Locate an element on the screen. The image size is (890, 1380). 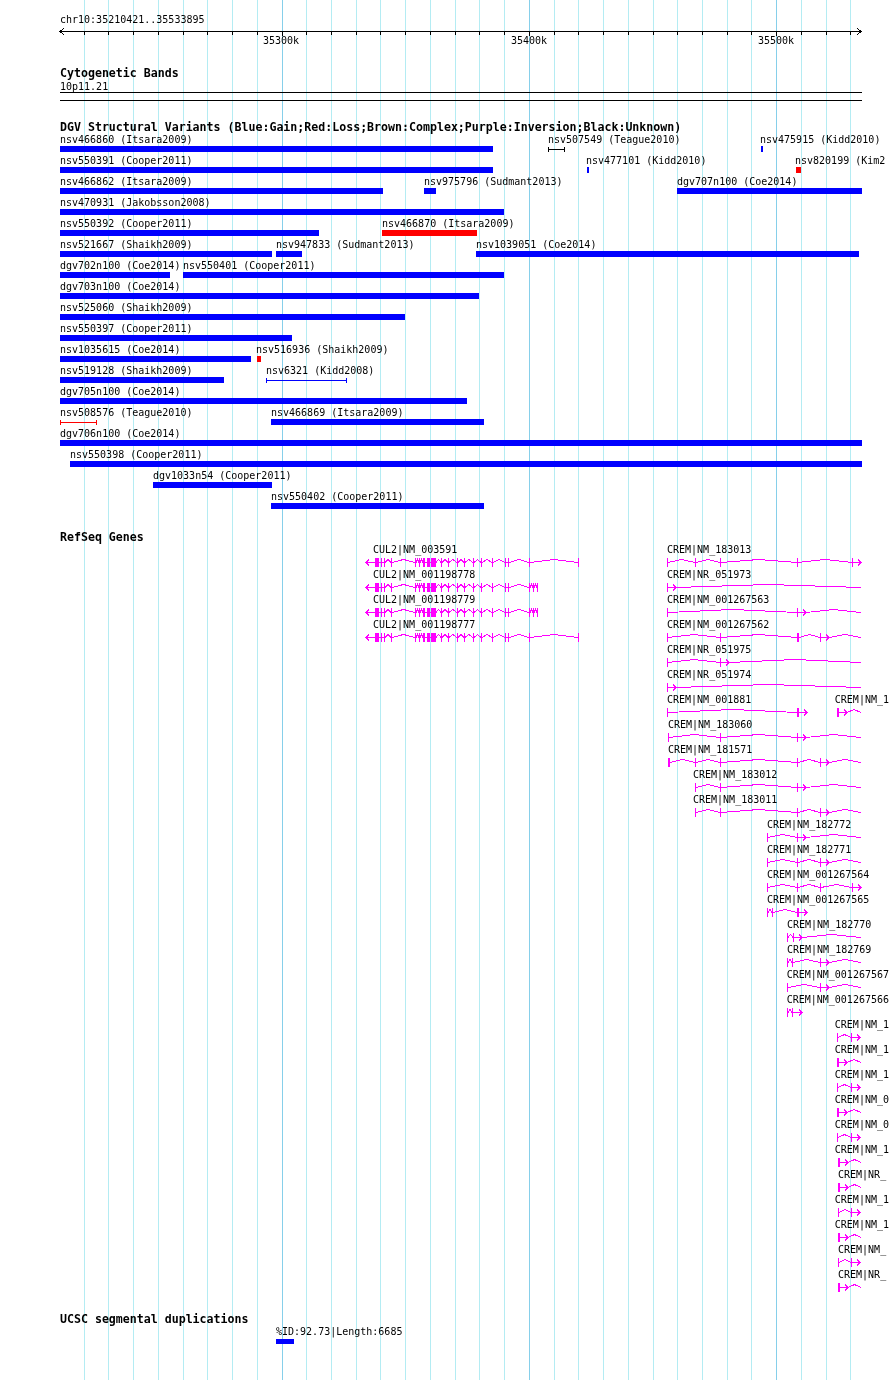
transcript-label: CREM|NM_001267563 is located at coordinates (718, 600).